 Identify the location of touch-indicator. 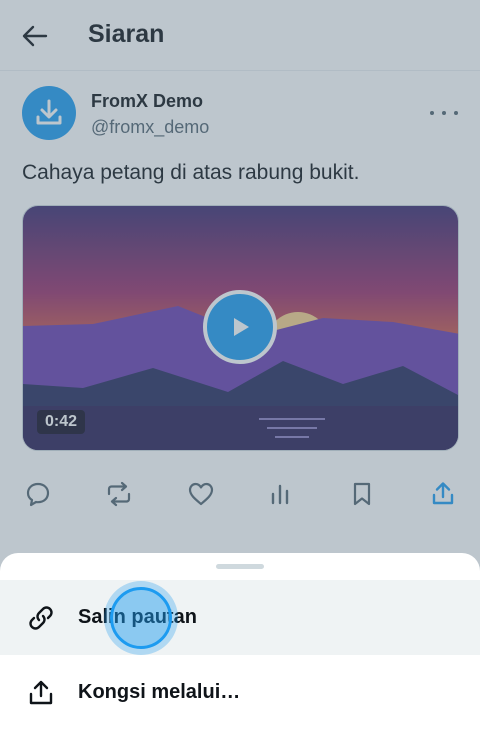
(141, 618).